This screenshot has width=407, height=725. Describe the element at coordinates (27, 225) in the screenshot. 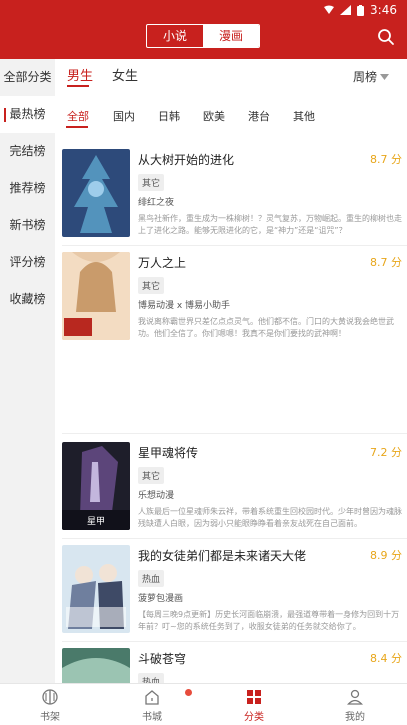

I see `sidebar-item-new: 新书榜` at that location.